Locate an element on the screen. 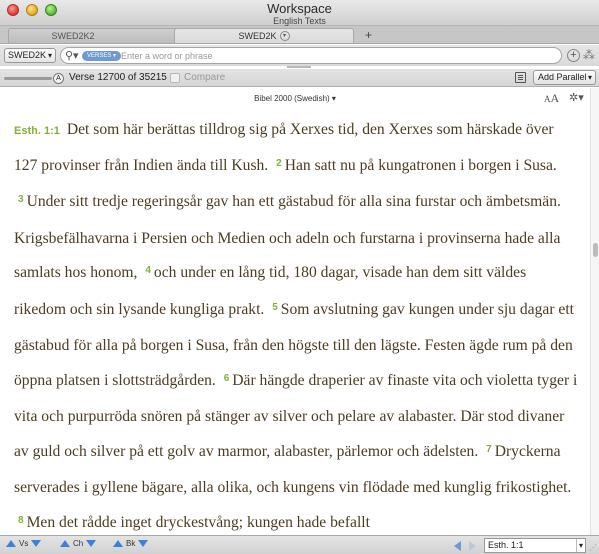  tab-swed2k: SWED2K ▾ is located at coordinates (264, 35).